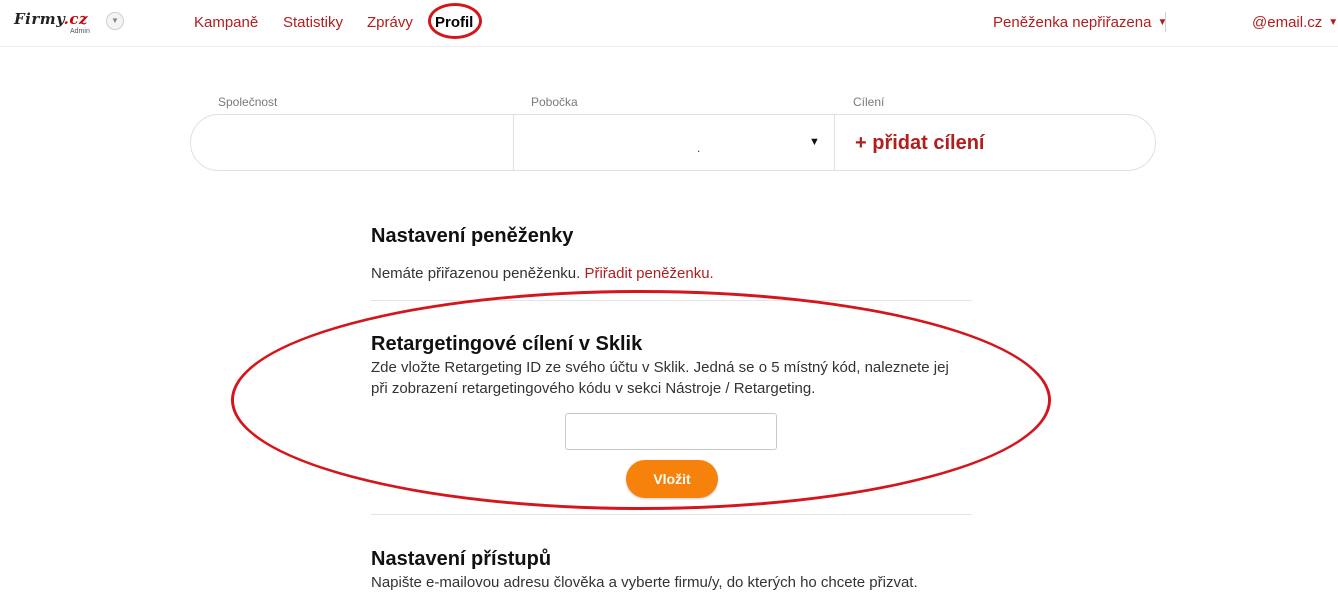 The image size is (1338, 595). I want to click on firmy-logo: Firmy.cz Admin, so click(55, 24).